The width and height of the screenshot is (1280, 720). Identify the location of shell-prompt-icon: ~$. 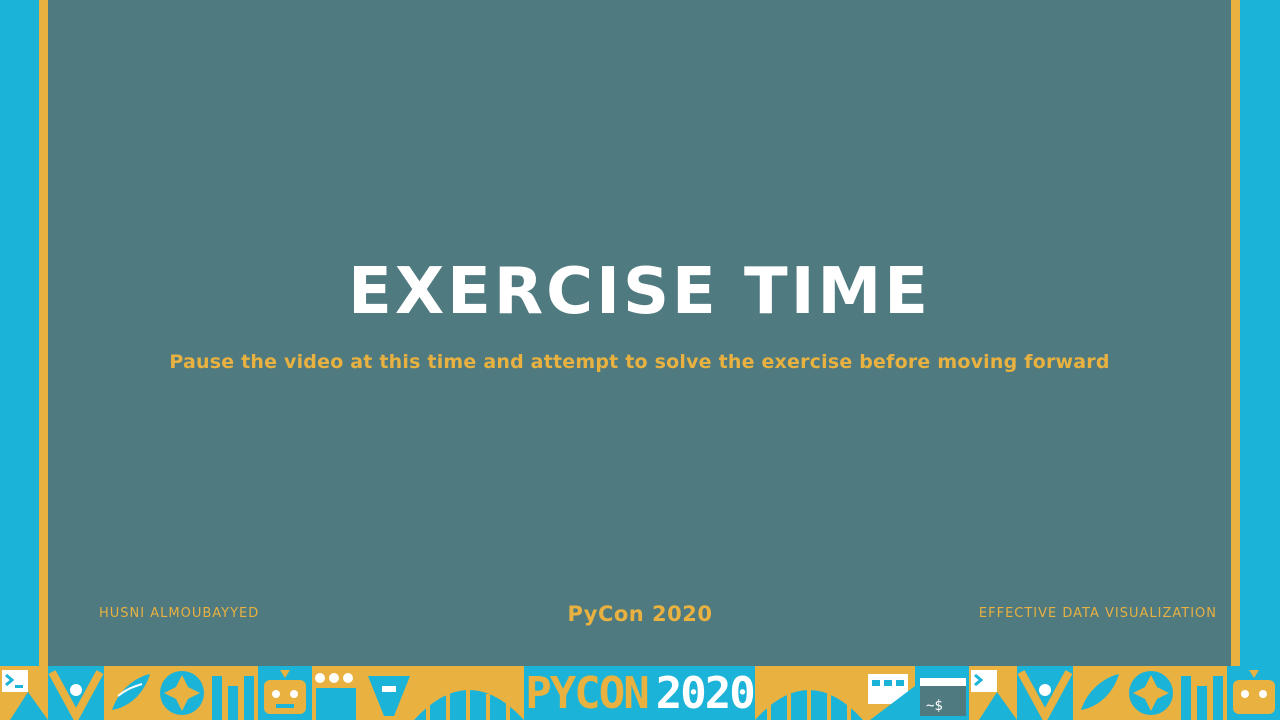
(942, 693).